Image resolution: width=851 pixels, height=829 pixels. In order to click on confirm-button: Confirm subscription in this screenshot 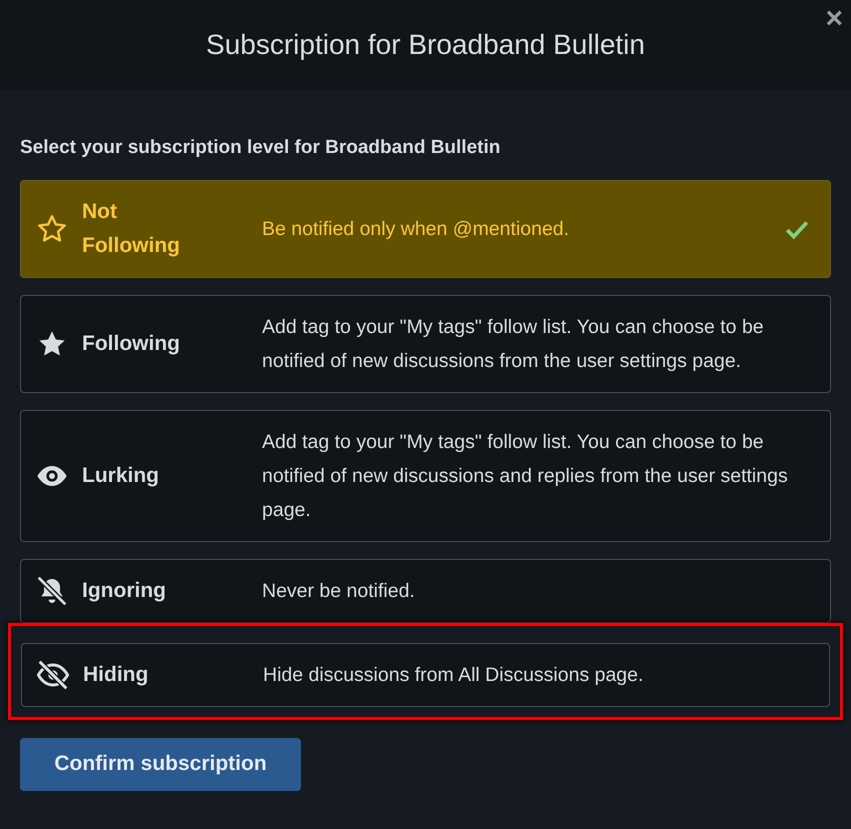, I will do `click(160, 764)`.